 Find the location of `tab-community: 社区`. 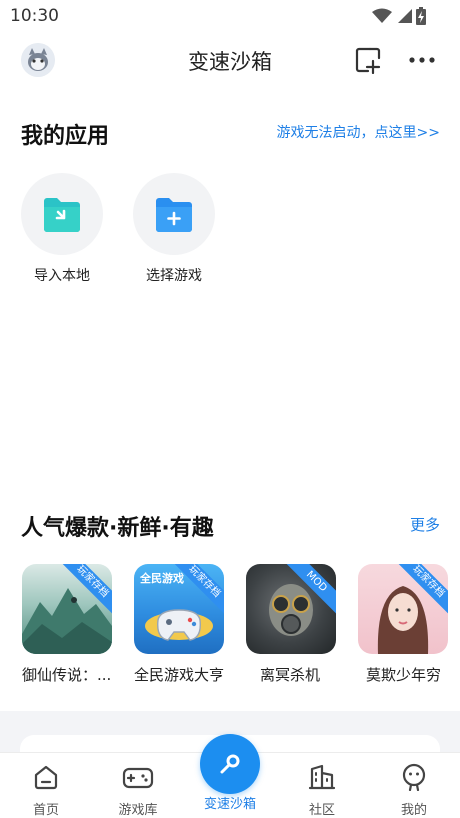

tab-community: 社区 is located at coordinates (322, 790).